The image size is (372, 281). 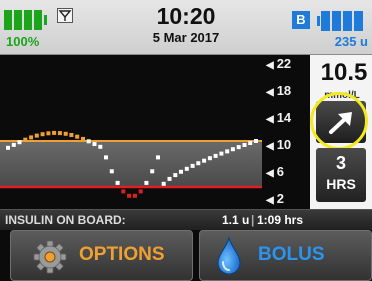 I want to click on insulin-drop-icon, so click(x=229, y=255).